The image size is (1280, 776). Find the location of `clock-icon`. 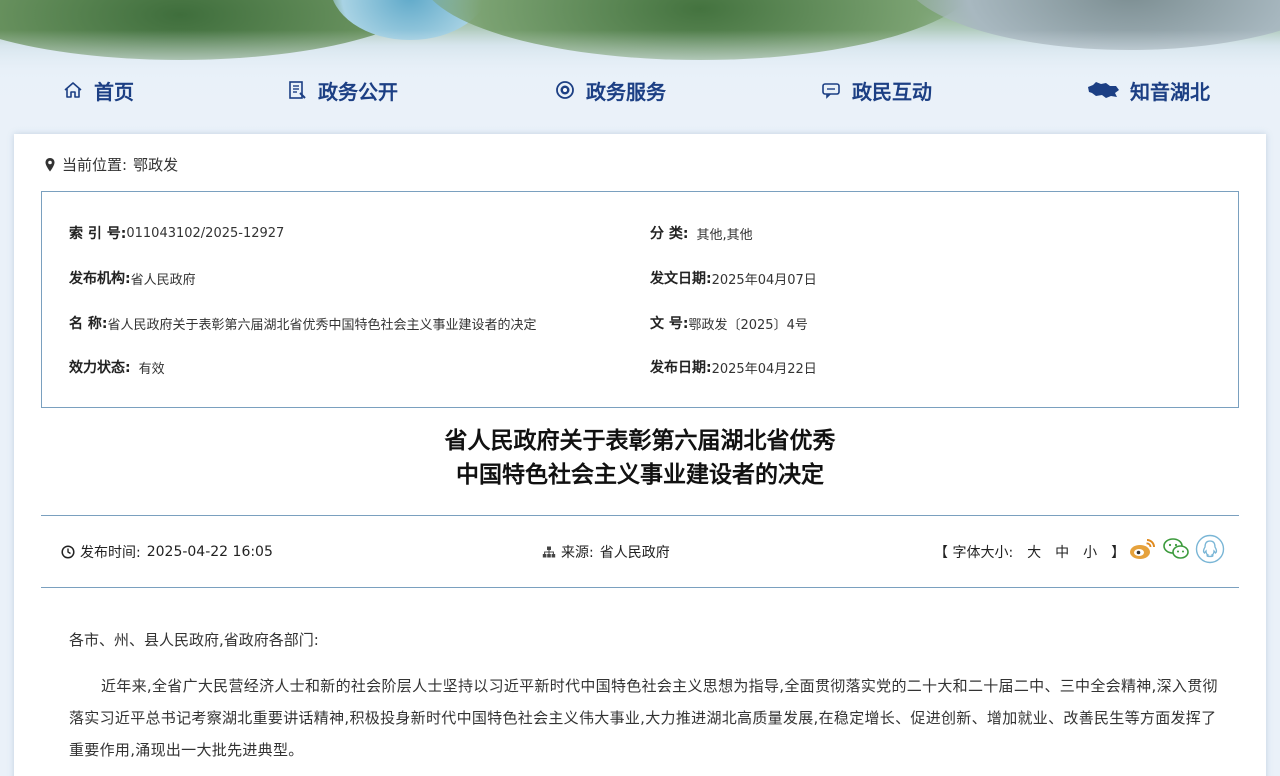

clock-icon is located at coordinates (68, 552).